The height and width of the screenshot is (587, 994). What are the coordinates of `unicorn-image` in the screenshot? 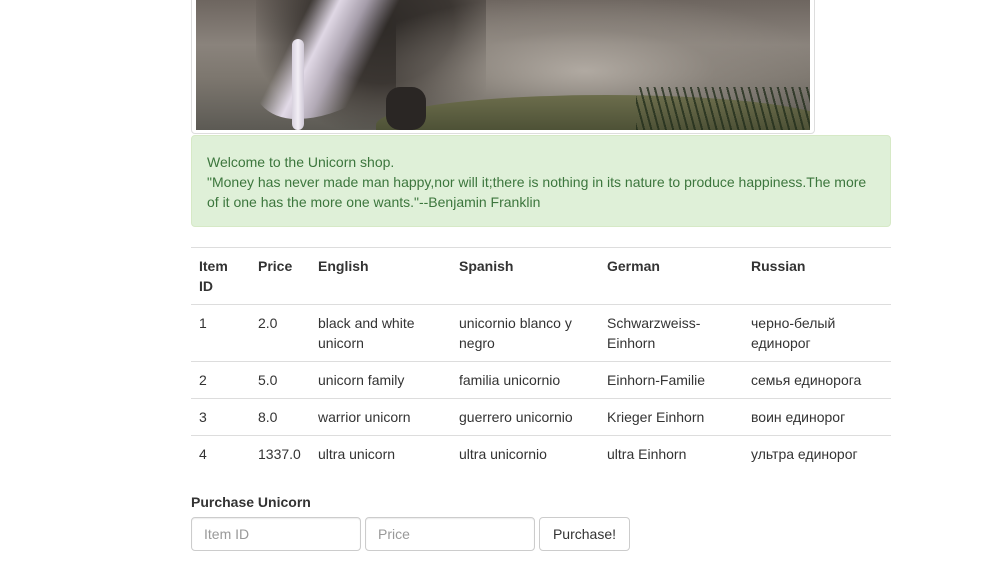 It's located at (503, 65).